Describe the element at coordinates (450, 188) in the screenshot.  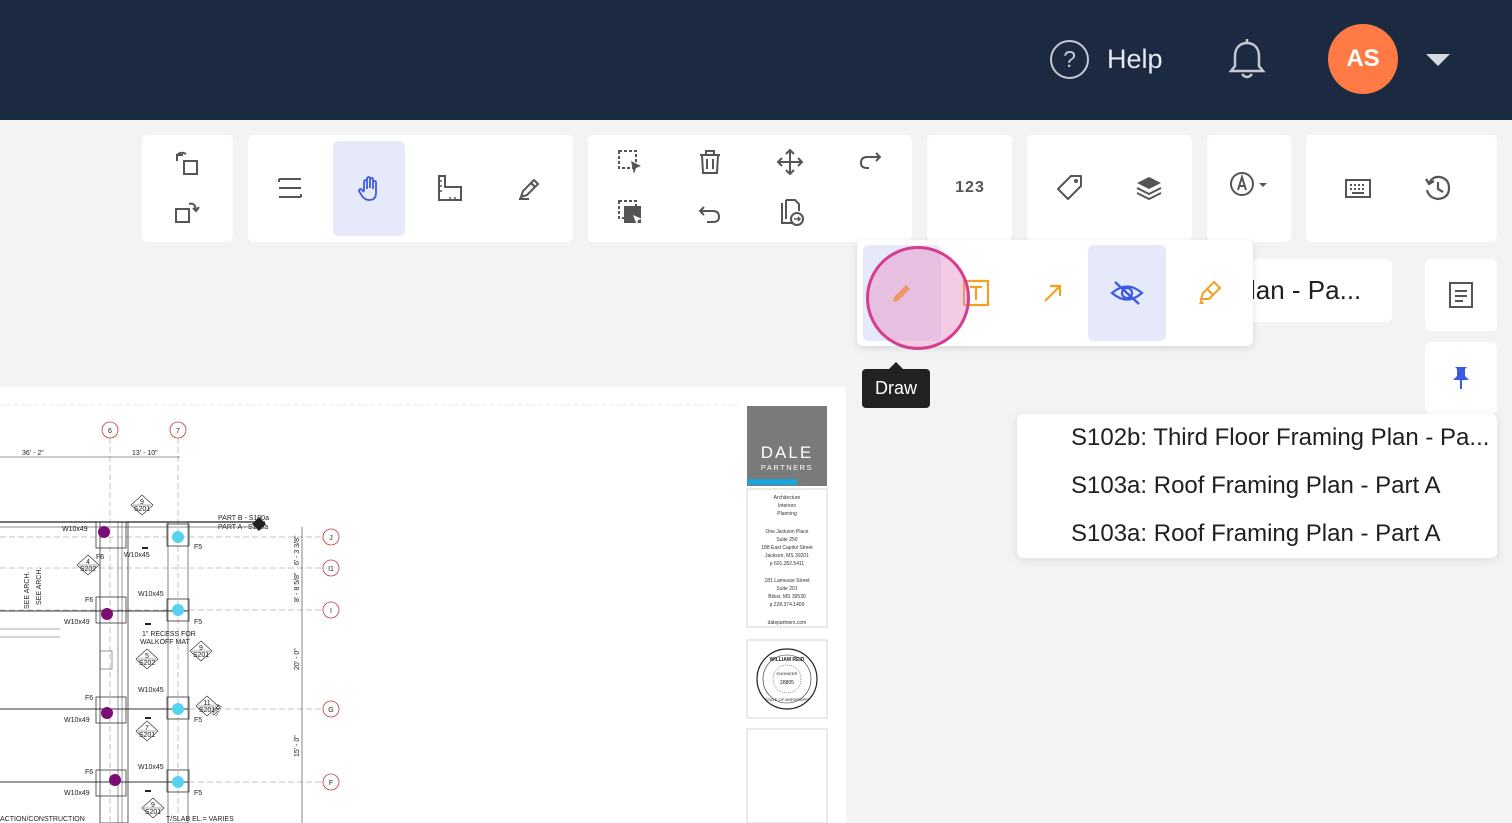
I see `measure-area-icon` at that location.